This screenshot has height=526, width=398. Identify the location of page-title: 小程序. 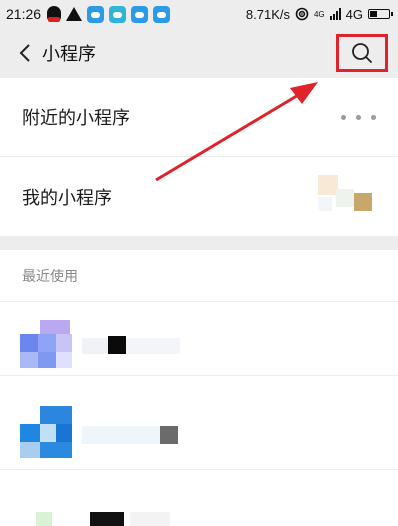
(69, 54).